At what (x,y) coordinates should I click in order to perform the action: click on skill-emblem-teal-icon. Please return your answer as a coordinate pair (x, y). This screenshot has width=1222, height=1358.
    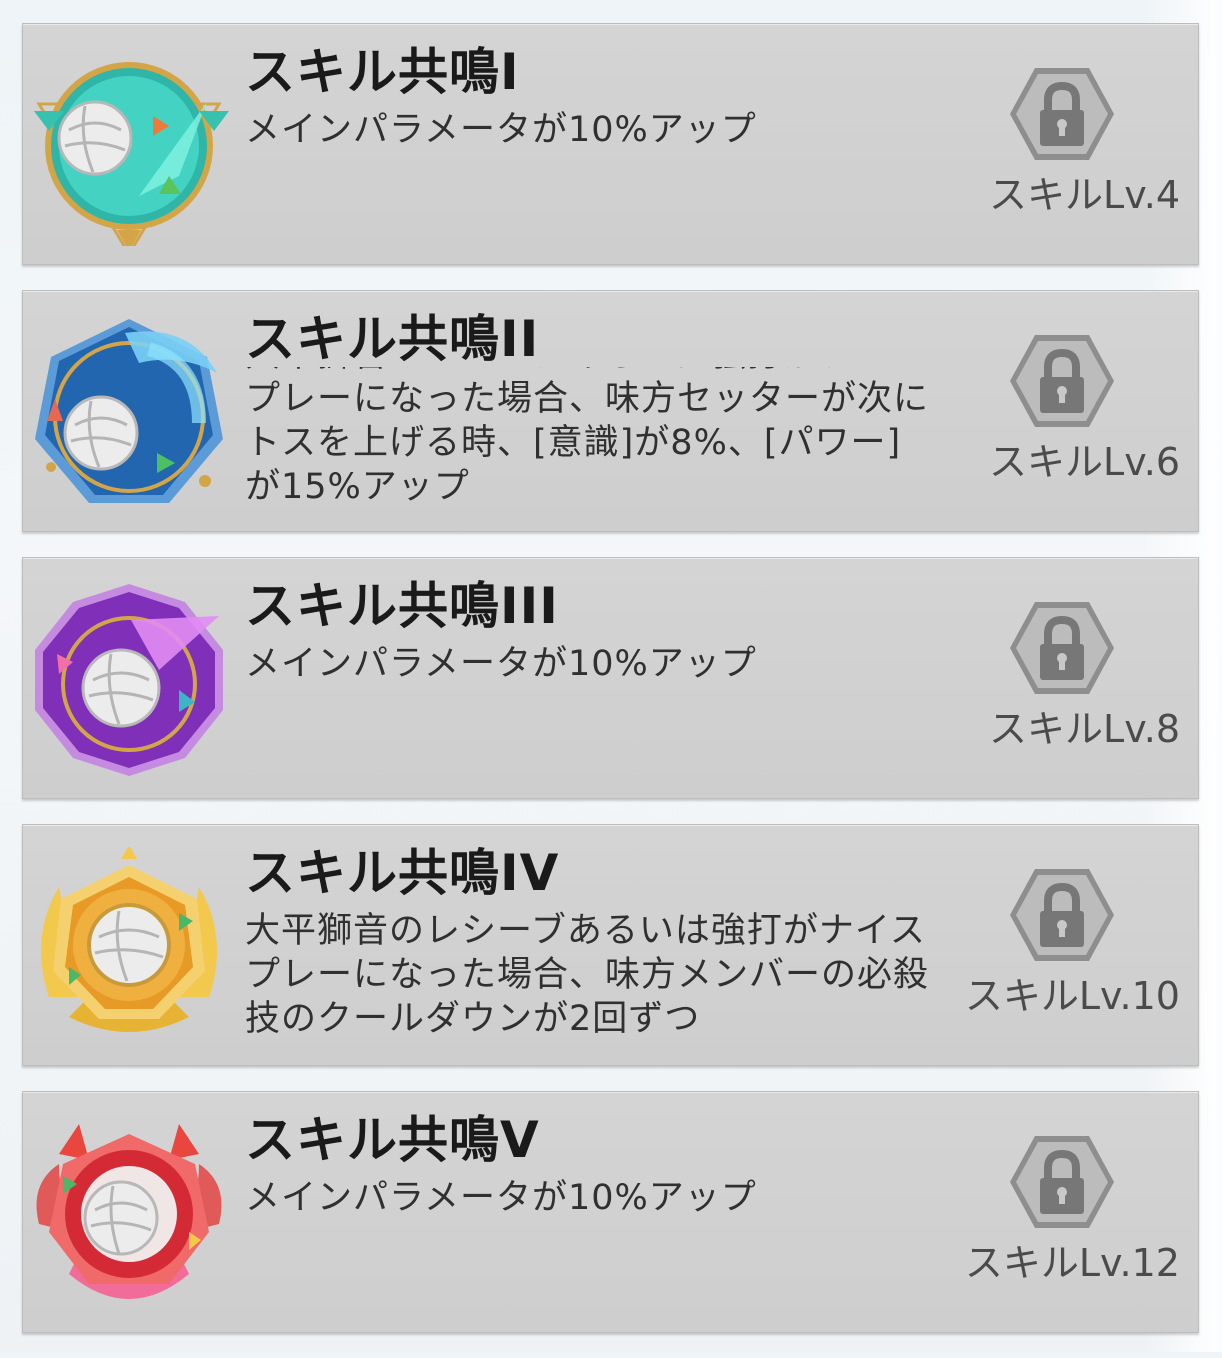
    Looking at the image, I should click on (131, 154).